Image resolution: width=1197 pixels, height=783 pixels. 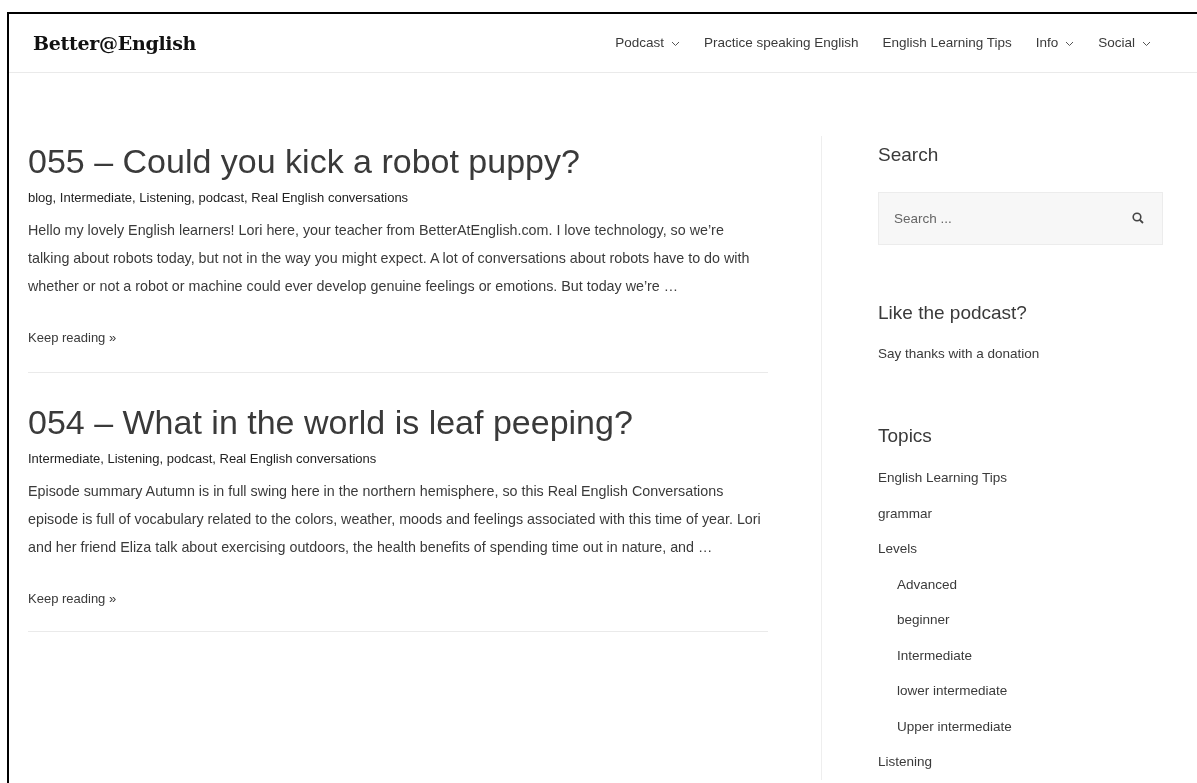 I want to click on topic-link: Intermediate, so click(x=1032, y=655).